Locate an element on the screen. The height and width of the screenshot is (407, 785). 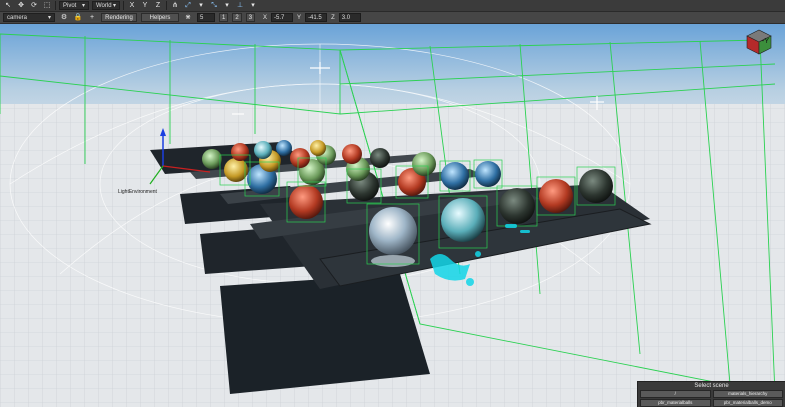
space-label: World is located at coordinates (104, 5).